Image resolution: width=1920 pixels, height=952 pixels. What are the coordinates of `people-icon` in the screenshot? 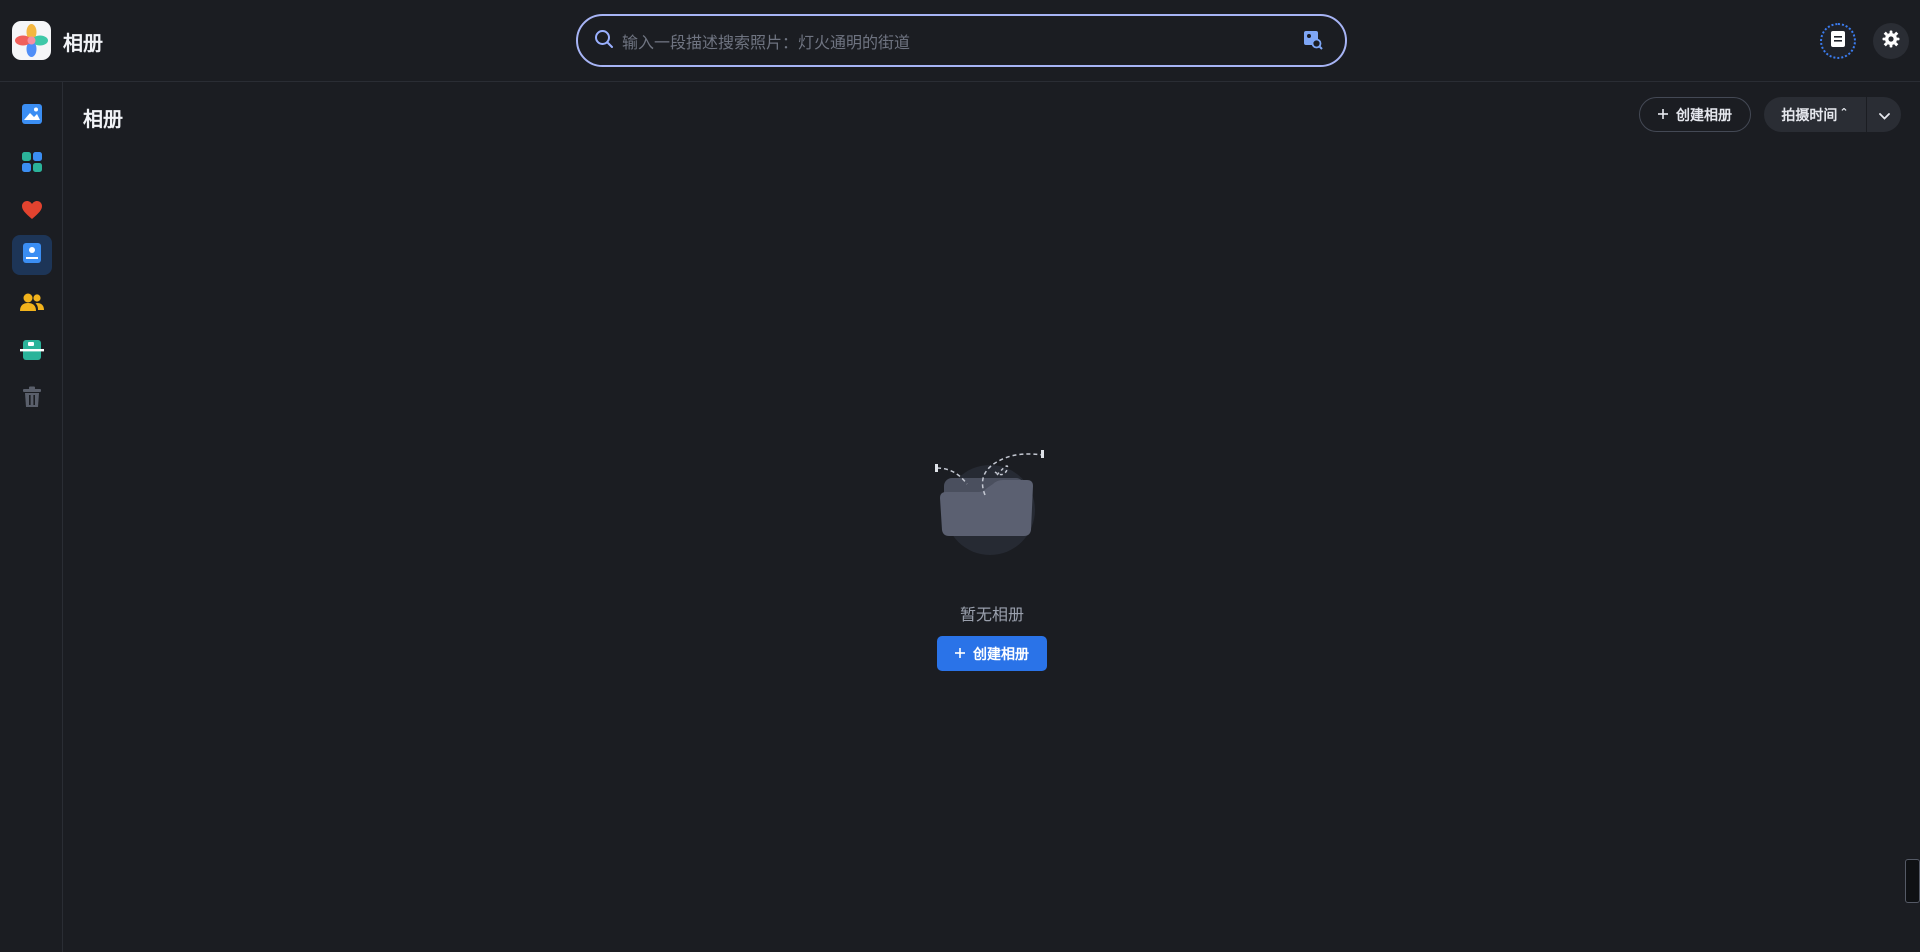 It's located at (32, 304).